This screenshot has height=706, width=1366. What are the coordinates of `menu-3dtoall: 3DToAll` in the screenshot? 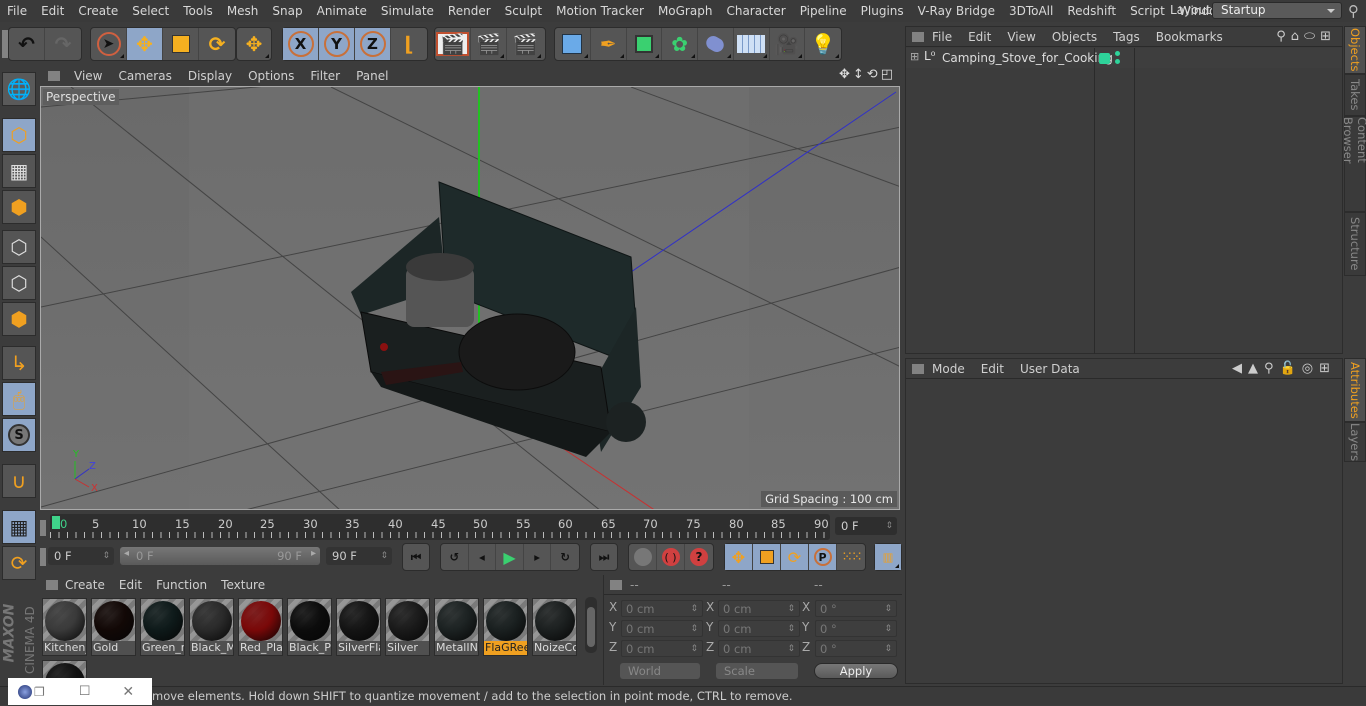 It's located at (1031, 11).